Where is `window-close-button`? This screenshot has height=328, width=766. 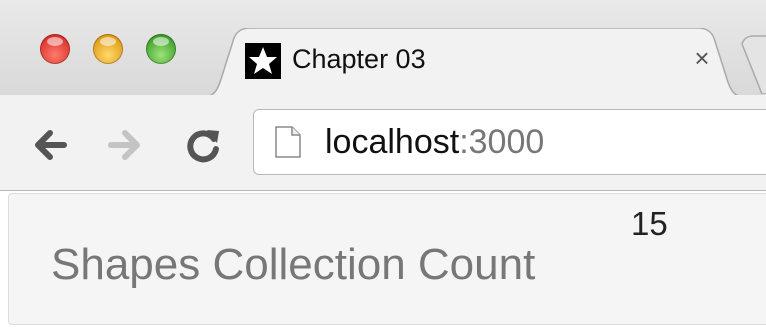 window-close-button is located at coordinates (55, 49).